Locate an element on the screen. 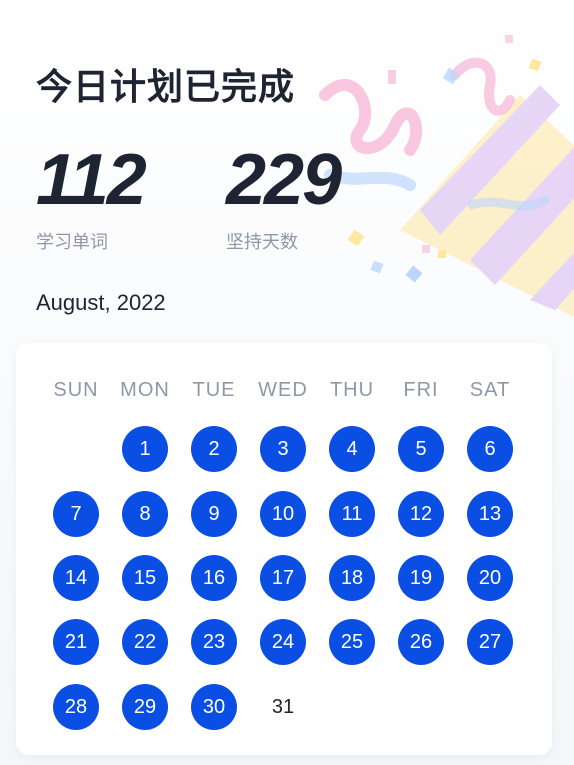 The width and height of the screenshot is (574, 765). calendar-day-completed: 7 is located at coordinates (76, 514).